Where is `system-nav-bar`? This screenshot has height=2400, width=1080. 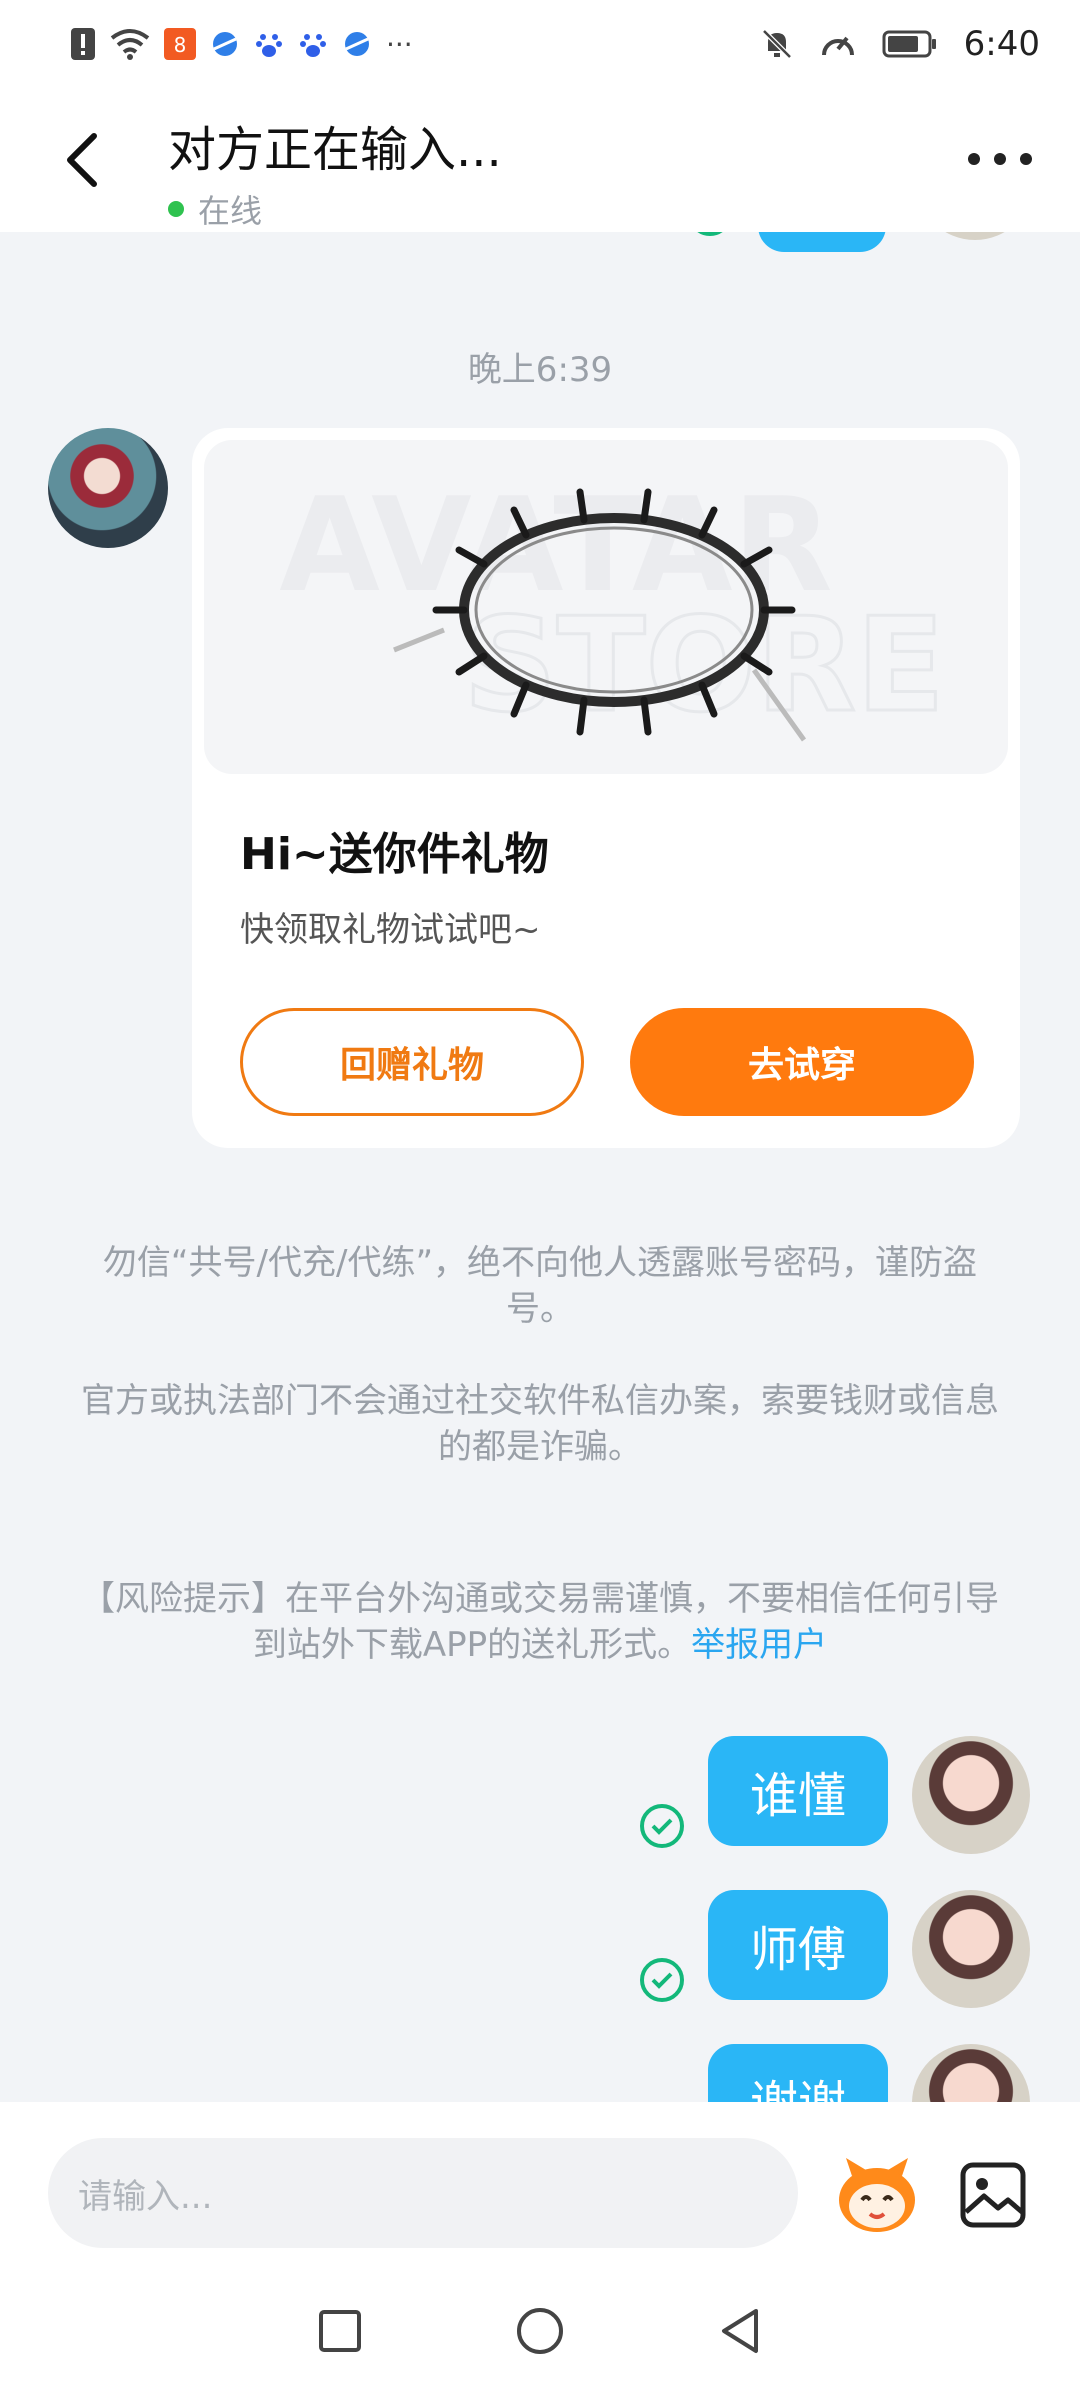
system-nav-bar is located at coordinates (540, 2331).